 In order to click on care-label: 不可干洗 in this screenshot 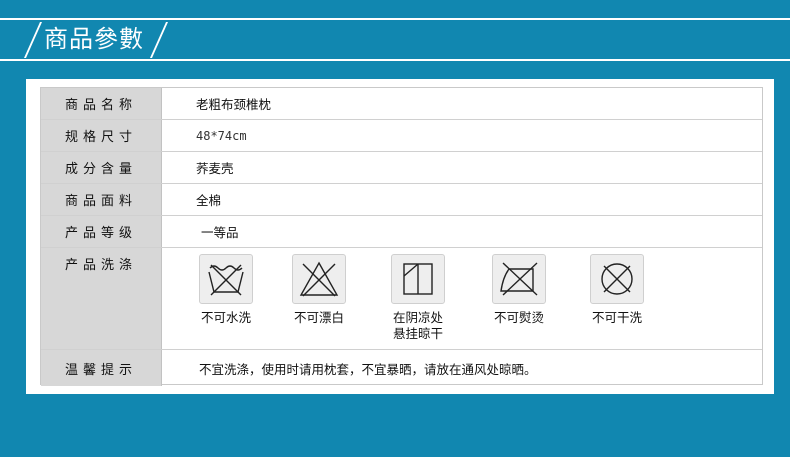, I will do `click(616, 317)`.